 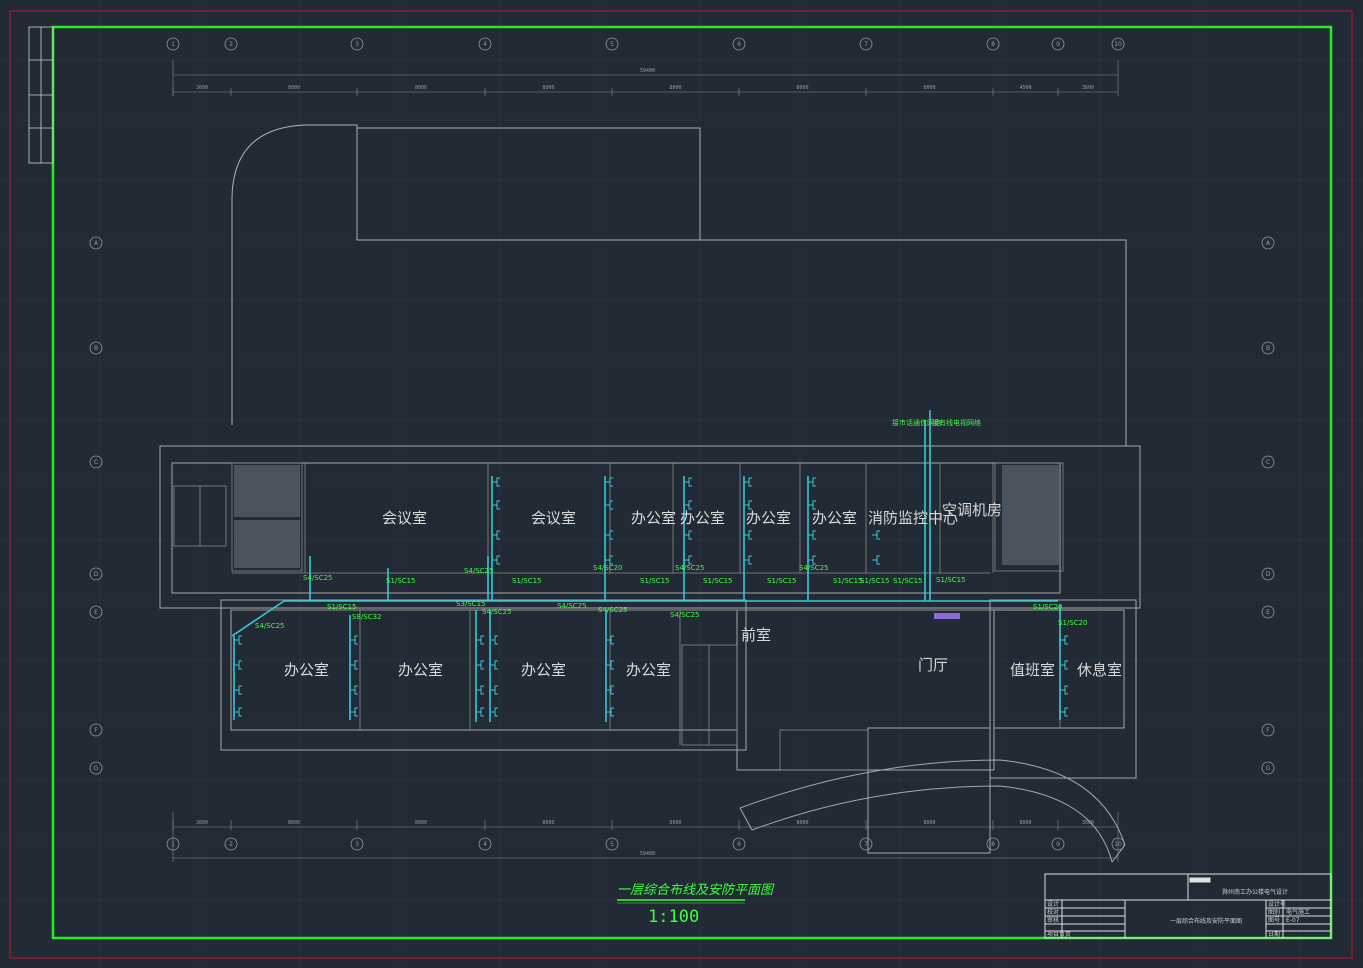 What do you see at coordinates (1293, 920) in the screenshot?
I see `title-block-value-sheet: E-07` at bounding box center [1293, 920].